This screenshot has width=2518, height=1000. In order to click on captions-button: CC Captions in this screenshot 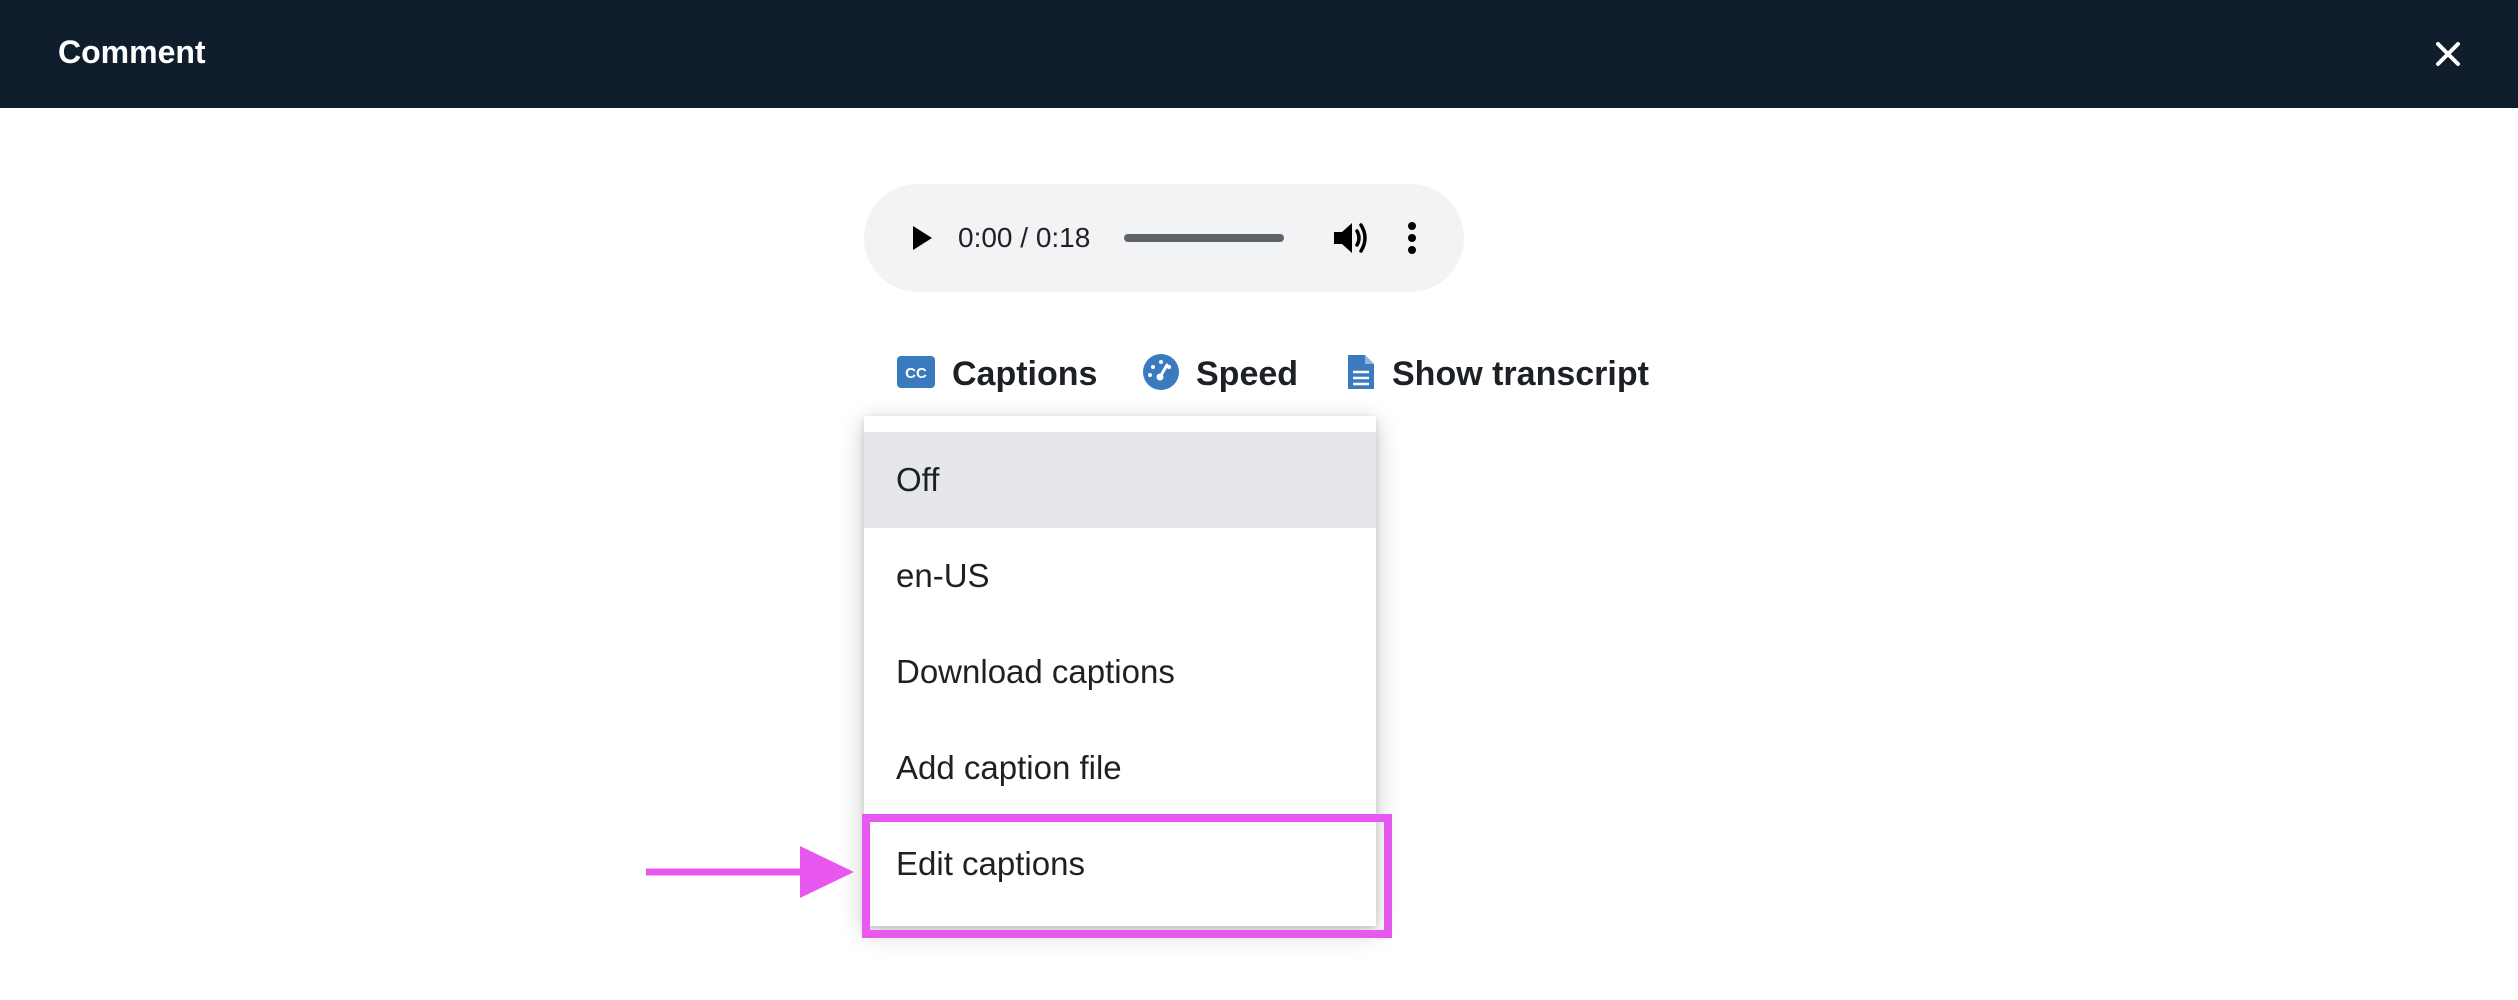, I will do `click(996, 374)`.